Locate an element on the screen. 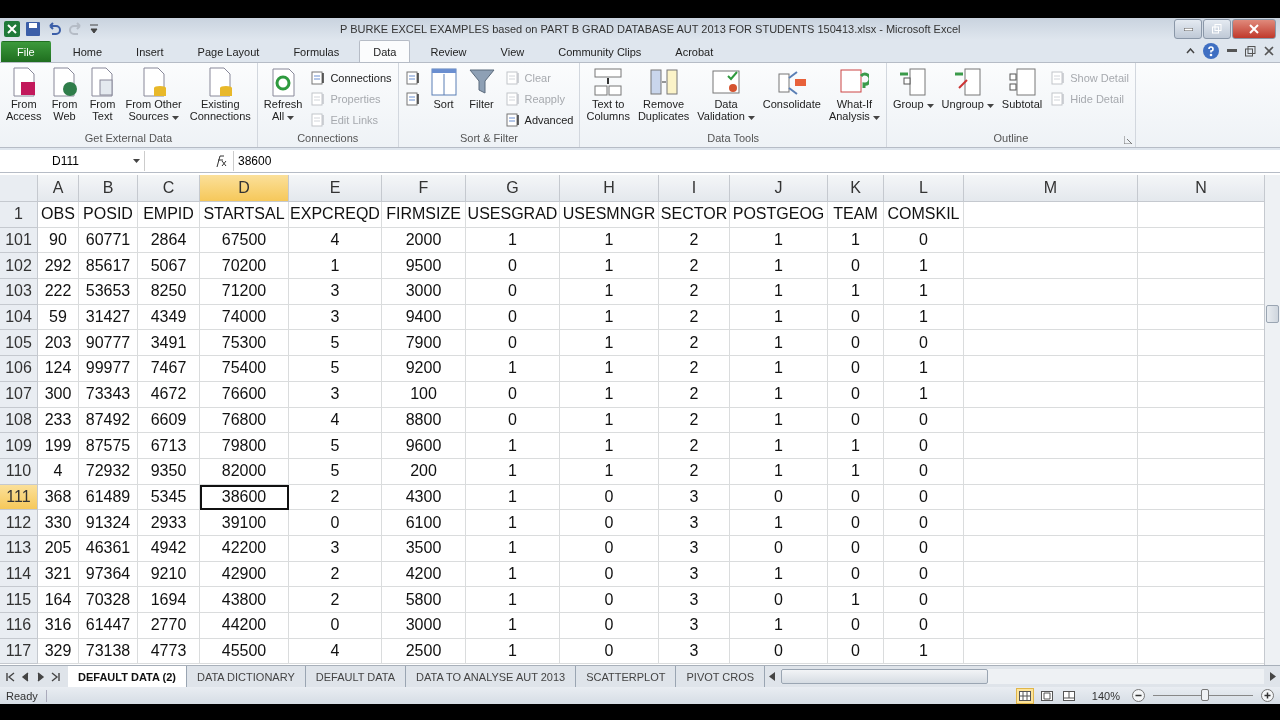 The image size is (1280, 720). vertical-scrollbar is located at coordinates (1272, 420).